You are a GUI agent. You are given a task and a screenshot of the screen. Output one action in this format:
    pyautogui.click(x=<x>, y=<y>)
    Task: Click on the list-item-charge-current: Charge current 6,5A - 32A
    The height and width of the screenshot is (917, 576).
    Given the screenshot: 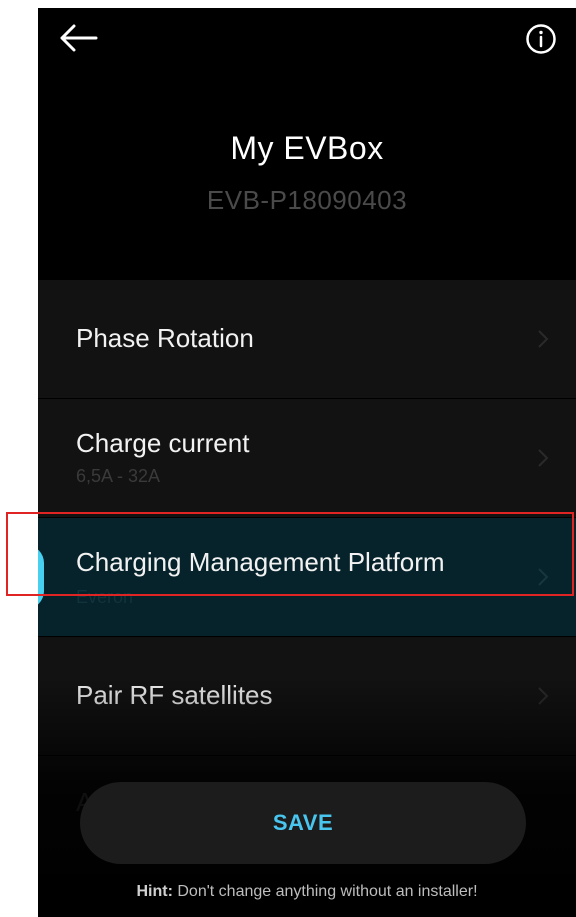 What is the action you would take?
    pyautogui.click(x=307, y=458)
    